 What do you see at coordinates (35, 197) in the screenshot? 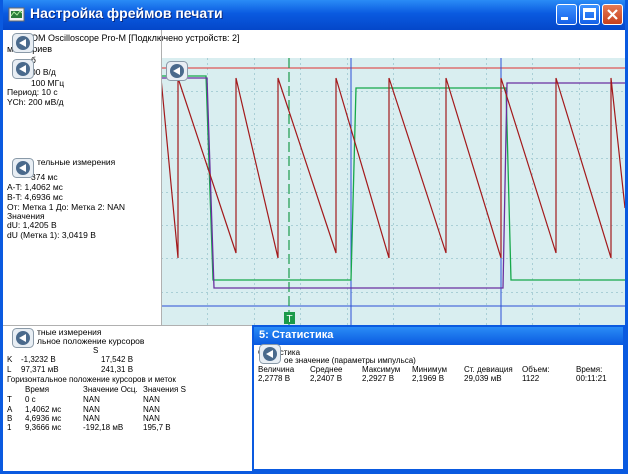
I see `meas-line: B-T: 4,6936 мс` at bounding box center [35, 197].